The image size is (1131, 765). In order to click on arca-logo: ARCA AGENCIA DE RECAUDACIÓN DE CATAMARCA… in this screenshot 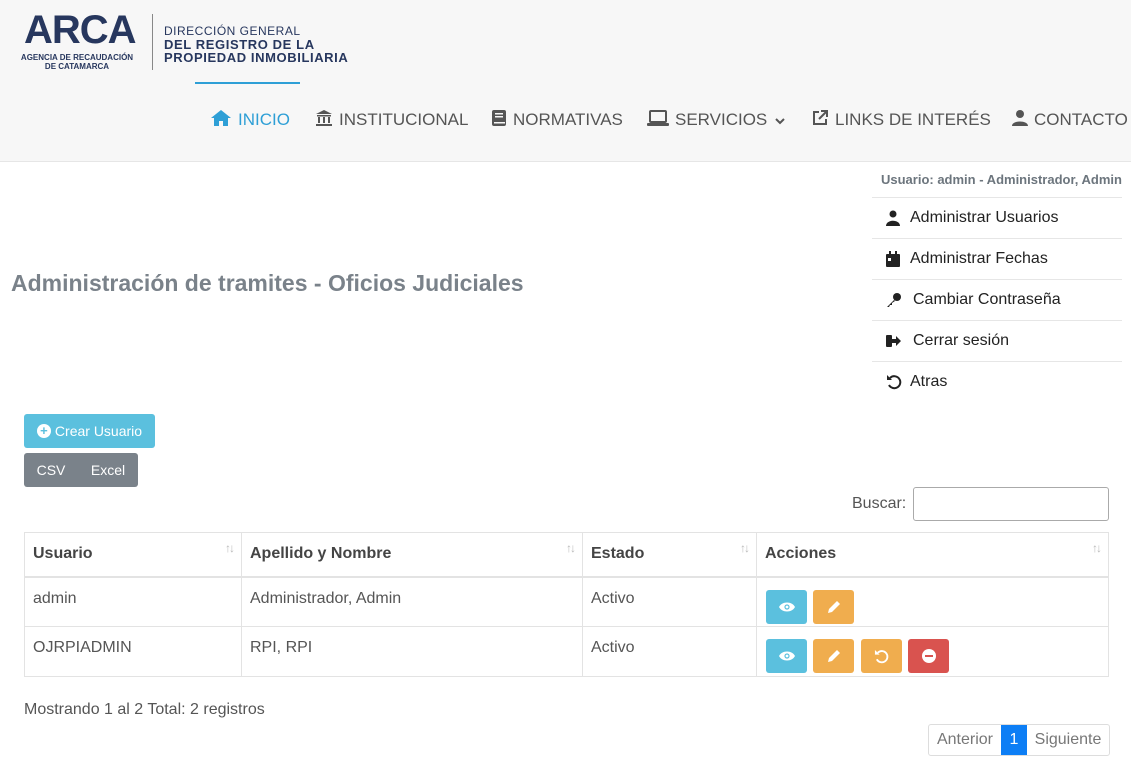, I will do `click(188, 41)`.